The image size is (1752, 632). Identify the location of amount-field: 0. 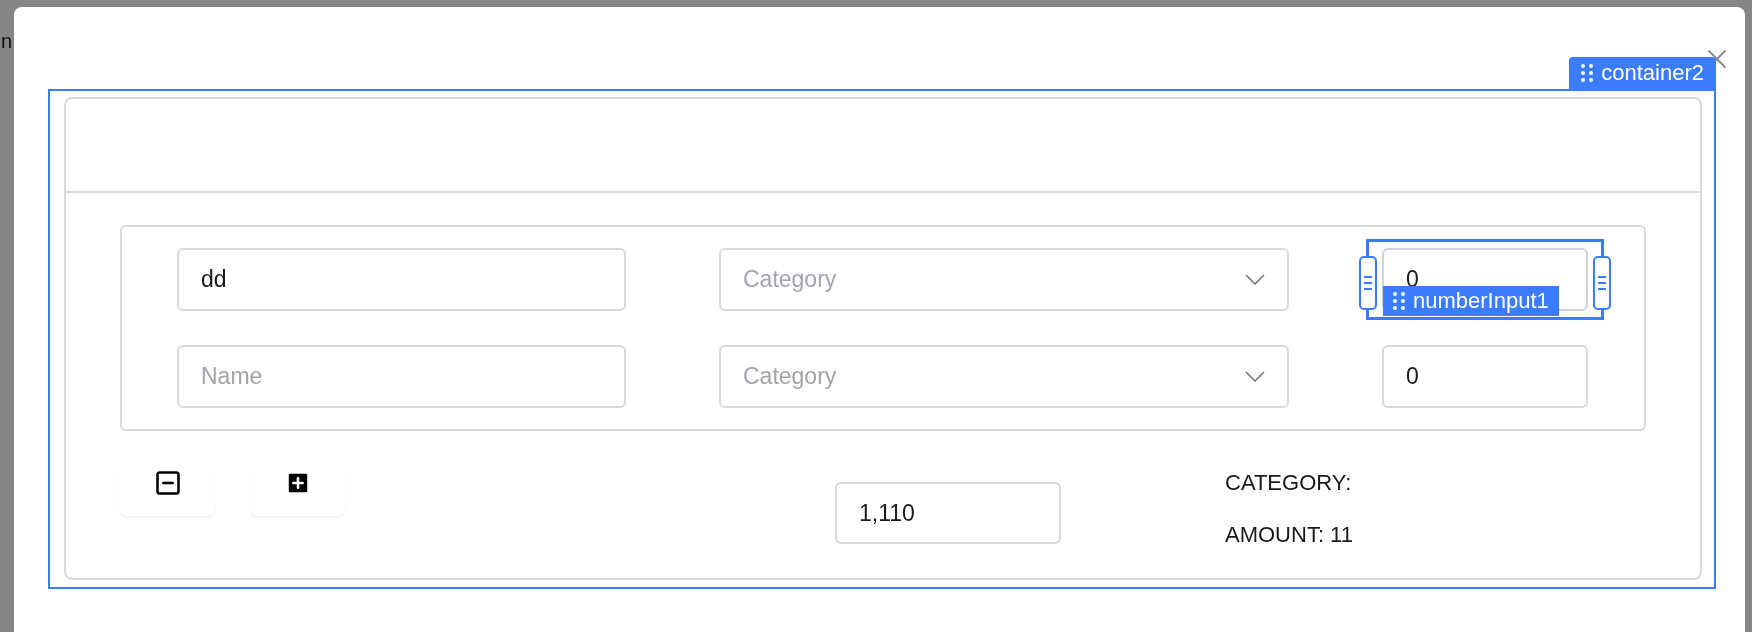
(1485, 376).